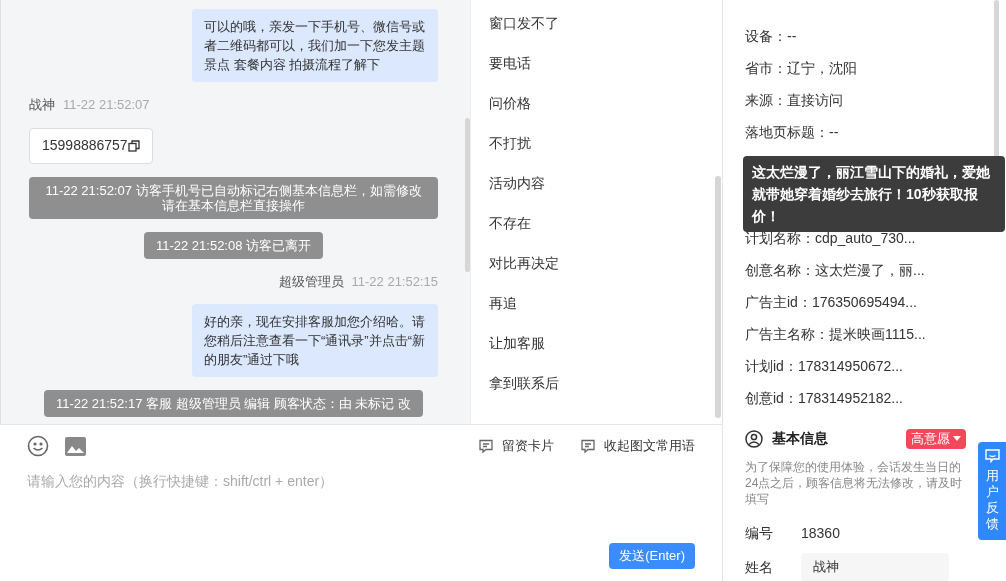 The height and width of the screenshot is (581, 1006). What do you see at coordinates (133, 145) in the screenshot?
I see `copy-icon` at bounding box center [133, 145].